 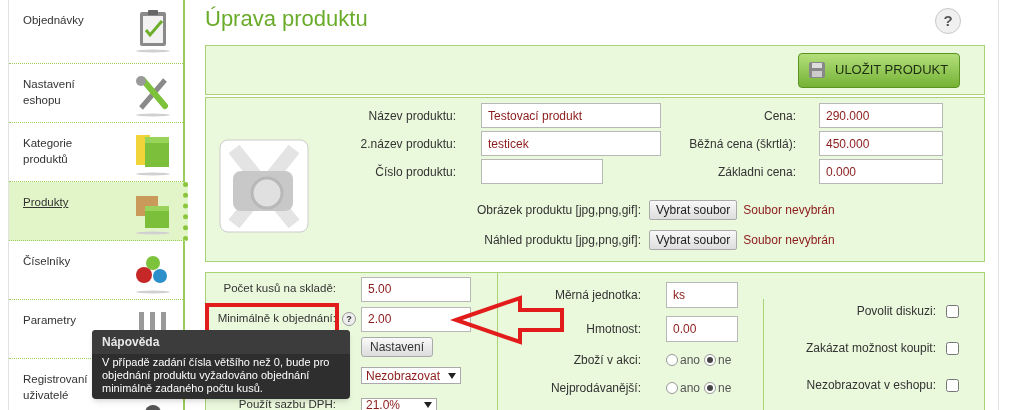 What do you see at coordinates (870, 348) in the screenshot?
I see `field-label: Zakázat možnost koupit:` at bounding box center [870, 348].